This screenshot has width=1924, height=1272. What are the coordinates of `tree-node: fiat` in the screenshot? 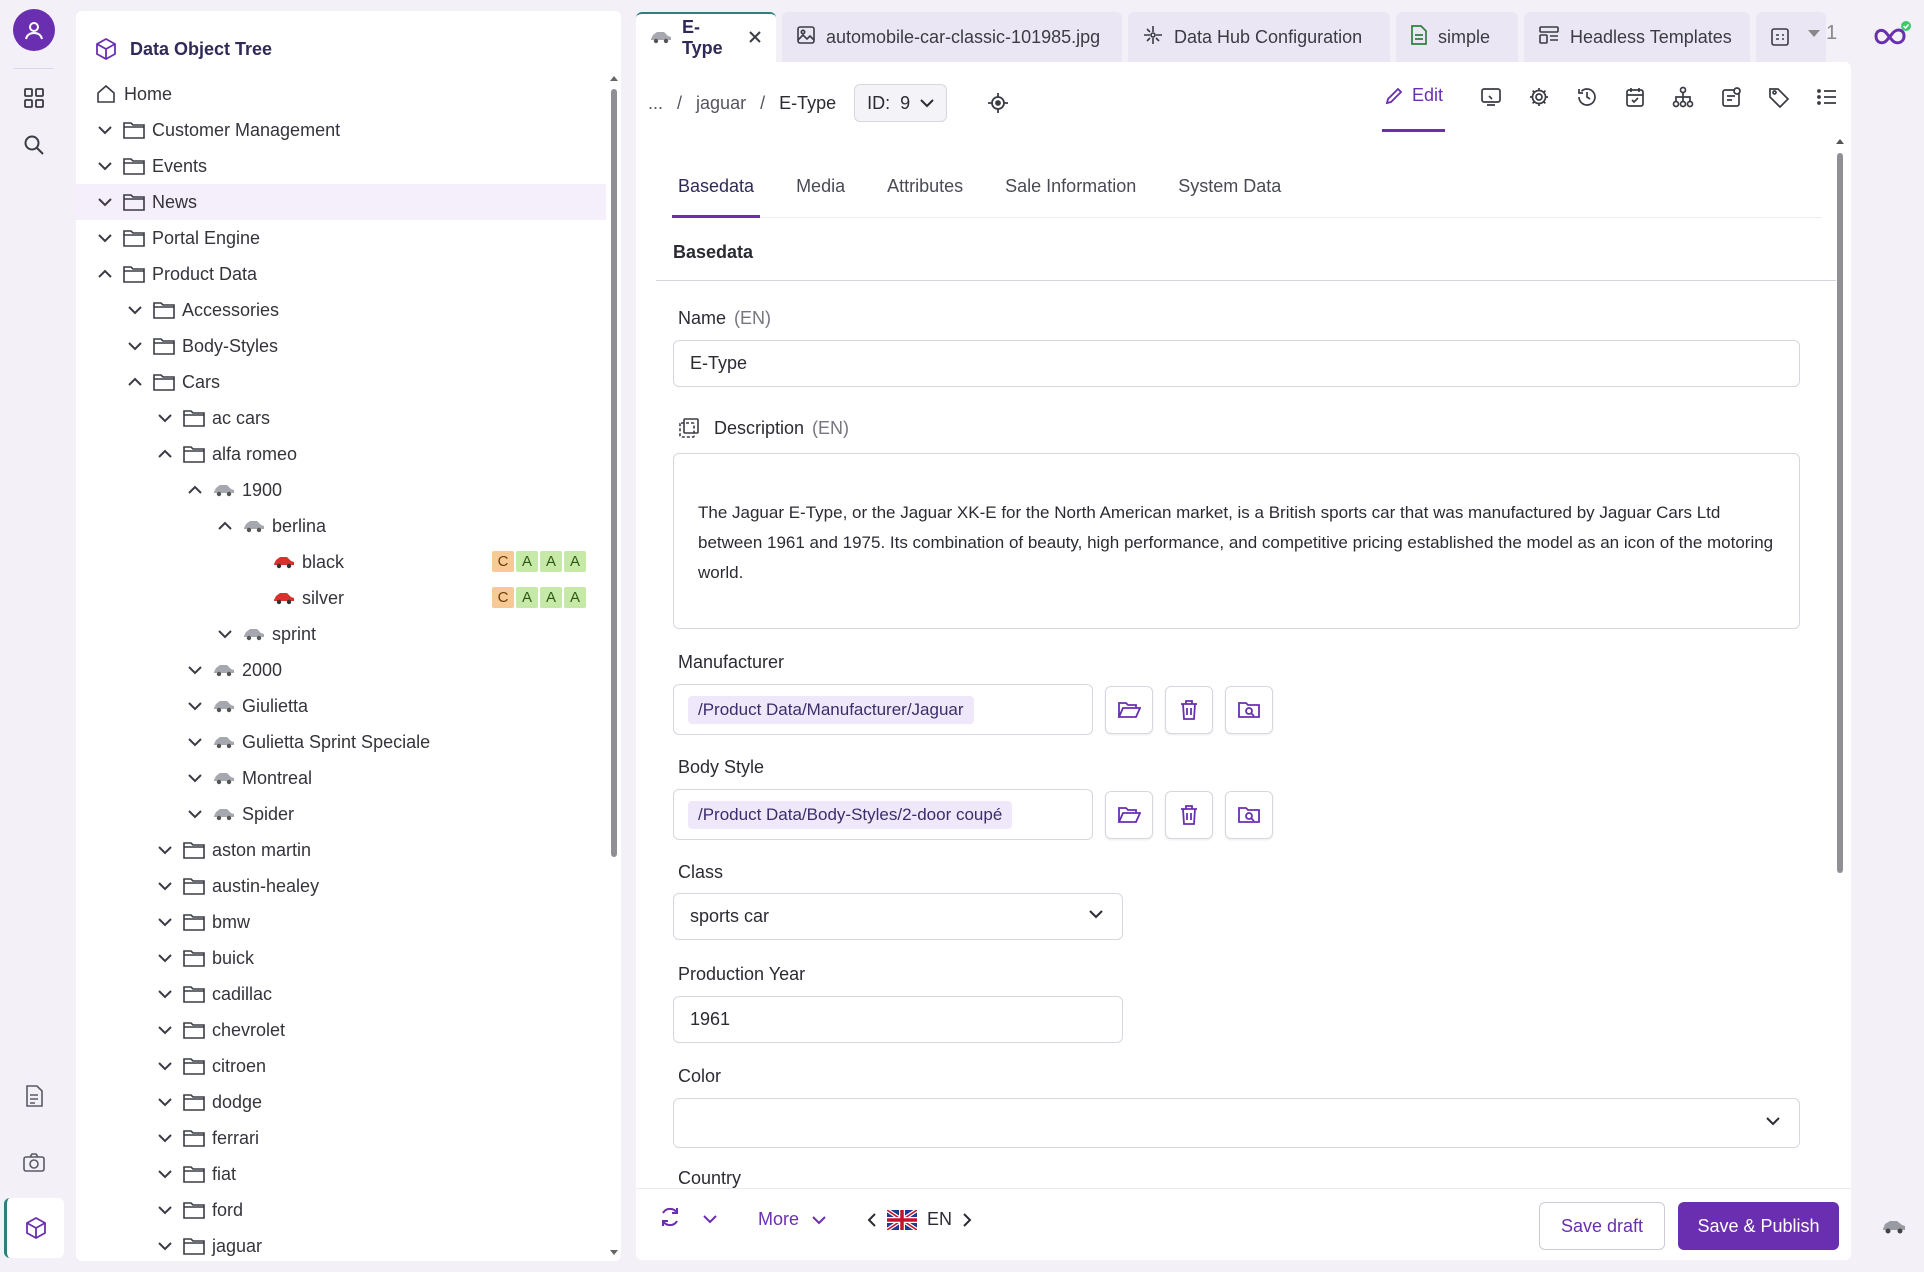 It's located at (341, 1174).